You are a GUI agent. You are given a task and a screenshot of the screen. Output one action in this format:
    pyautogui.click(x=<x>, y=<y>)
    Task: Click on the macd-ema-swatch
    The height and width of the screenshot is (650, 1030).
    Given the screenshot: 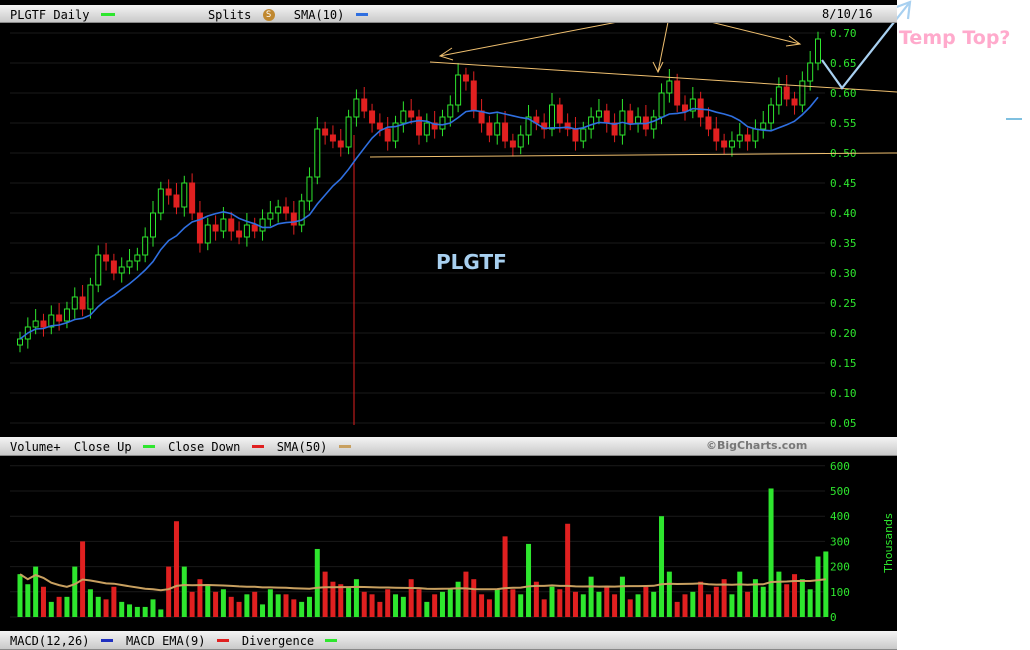 What is the action you would take?
    pyautogui.click(x=222, y=640)
    